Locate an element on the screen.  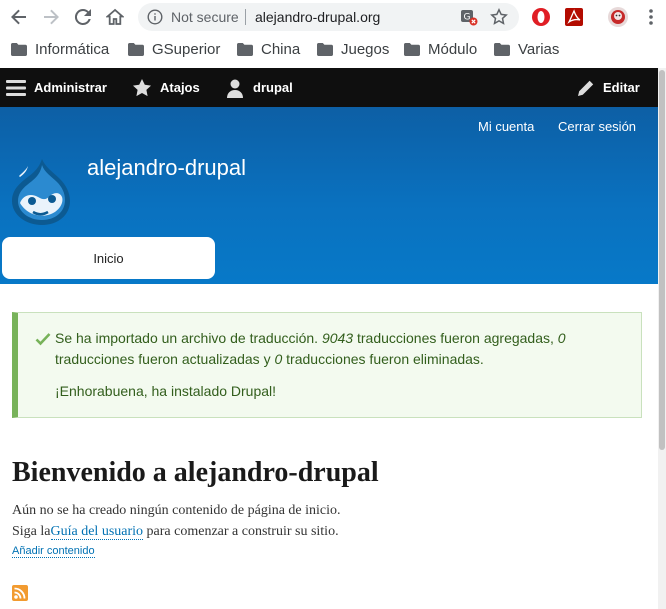
forward-arrow-icon is located at coordinates (51, 17).